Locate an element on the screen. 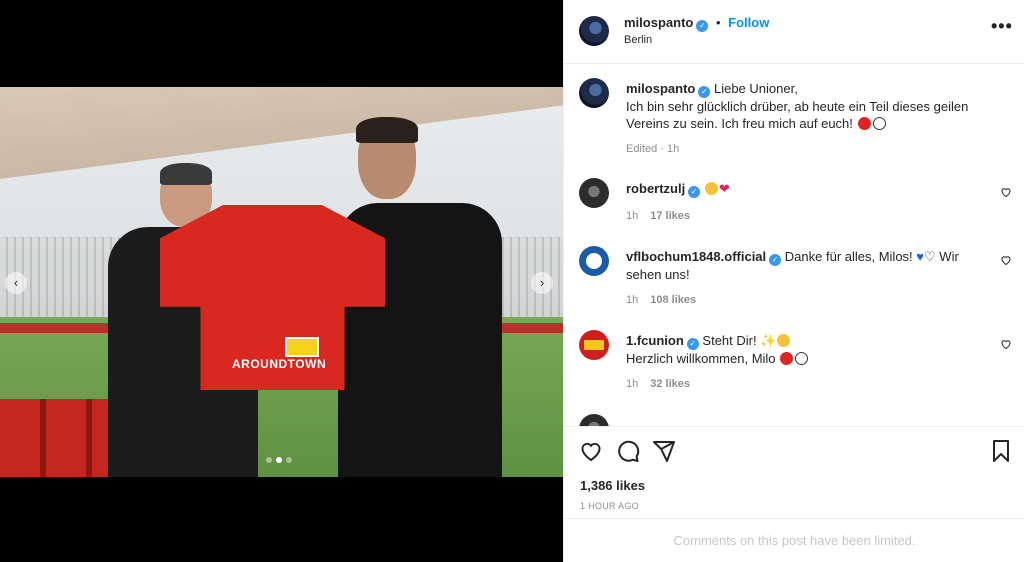 This screenshot has height=562, width=1024. comment-meta: 1h 32 likes is located at coordinates (658, 384).